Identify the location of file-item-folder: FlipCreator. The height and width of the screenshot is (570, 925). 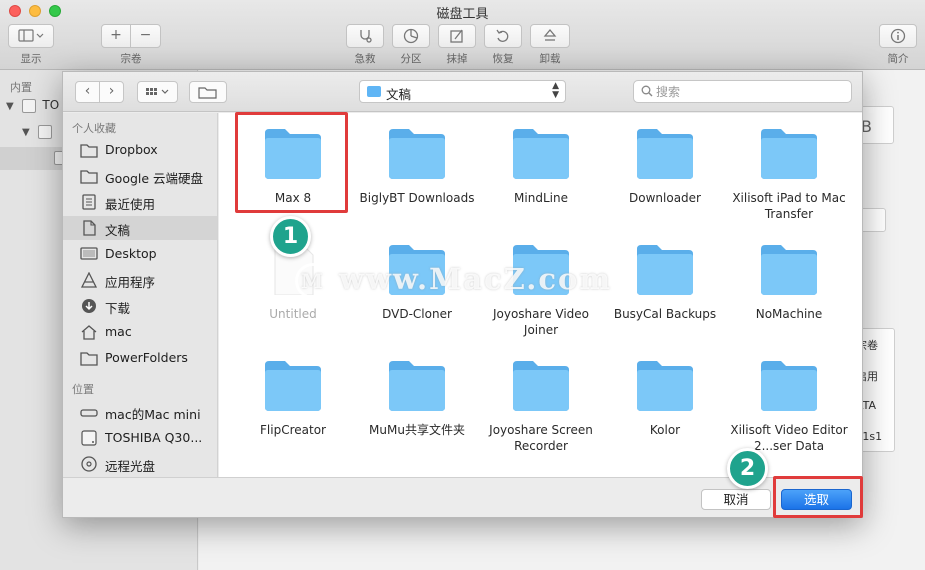
(293, 402).